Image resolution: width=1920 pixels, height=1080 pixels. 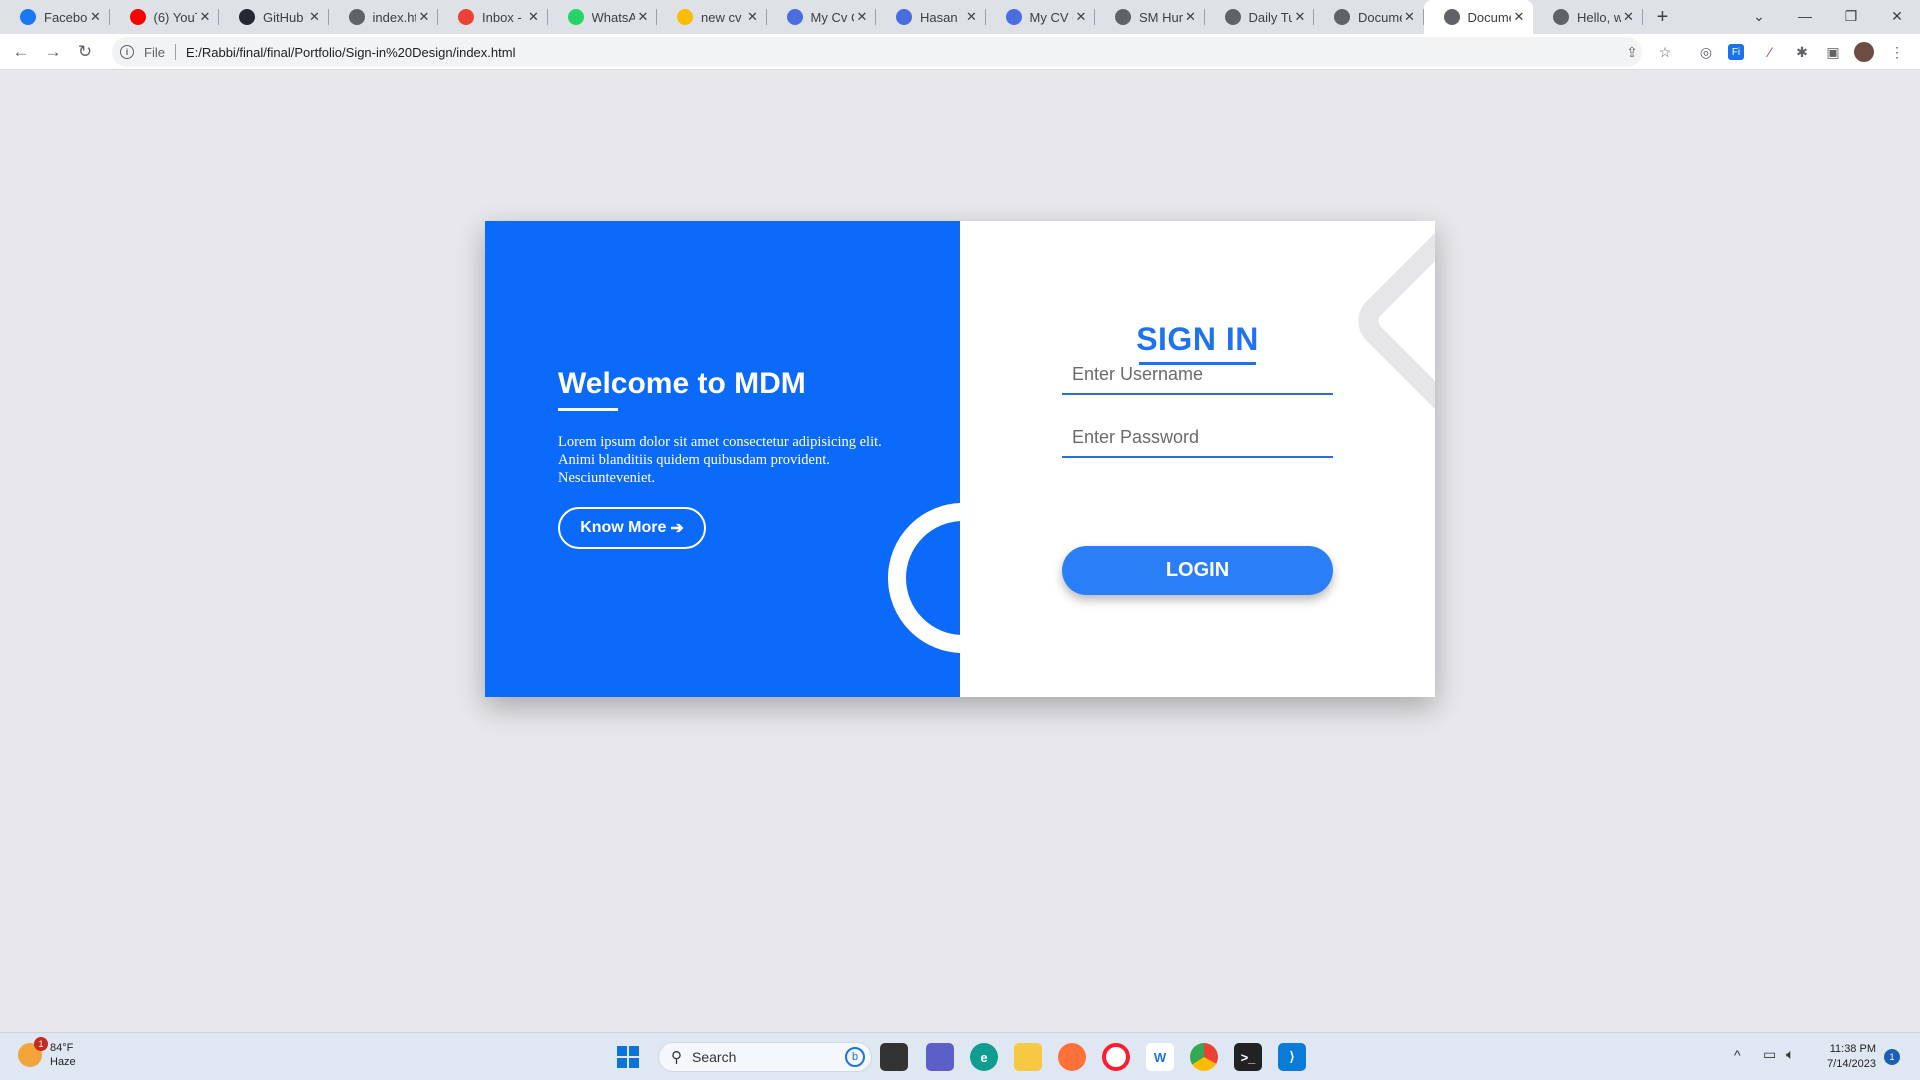 I want to click on weather-condition: Haze, so click(x=63, y=1062).